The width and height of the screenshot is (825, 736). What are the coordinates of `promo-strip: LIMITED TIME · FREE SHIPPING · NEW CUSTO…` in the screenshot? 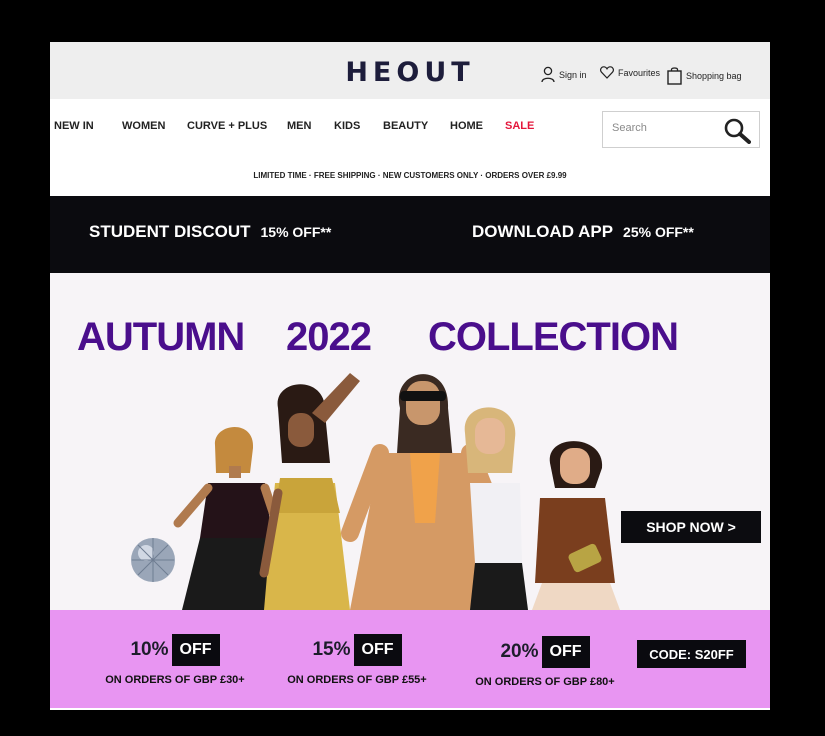 It's located at (410, 175).